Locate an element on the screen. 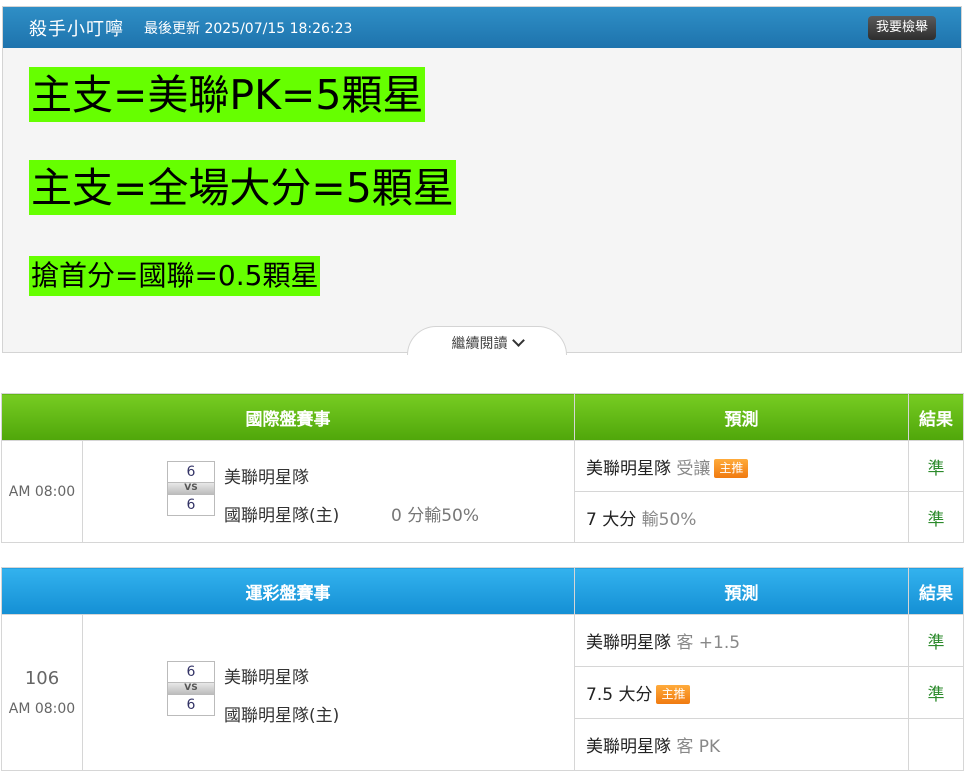 This screenshot has height=771, width=967. pick-line-1: 主支=美聯PK=5顆星 is located at coordinates (227, 94).